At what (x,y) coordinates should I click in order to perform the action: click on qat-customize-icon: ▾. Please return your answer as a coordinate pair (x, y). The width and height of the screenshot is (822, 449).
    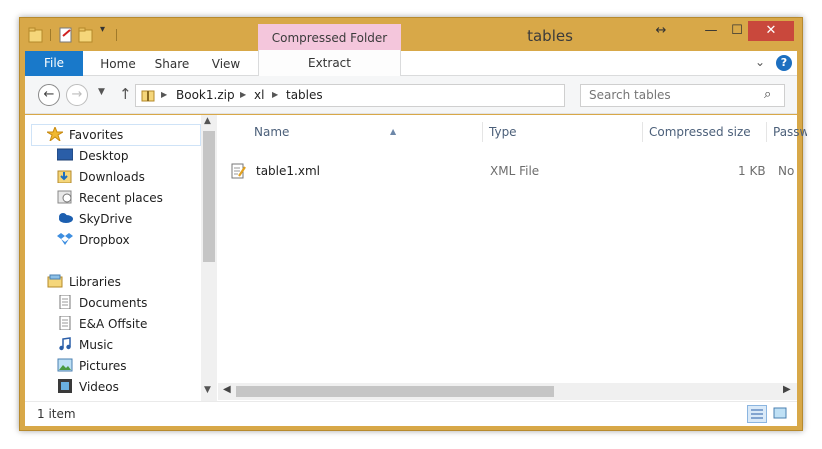
    Looking at the image, I should click on (102, 33).